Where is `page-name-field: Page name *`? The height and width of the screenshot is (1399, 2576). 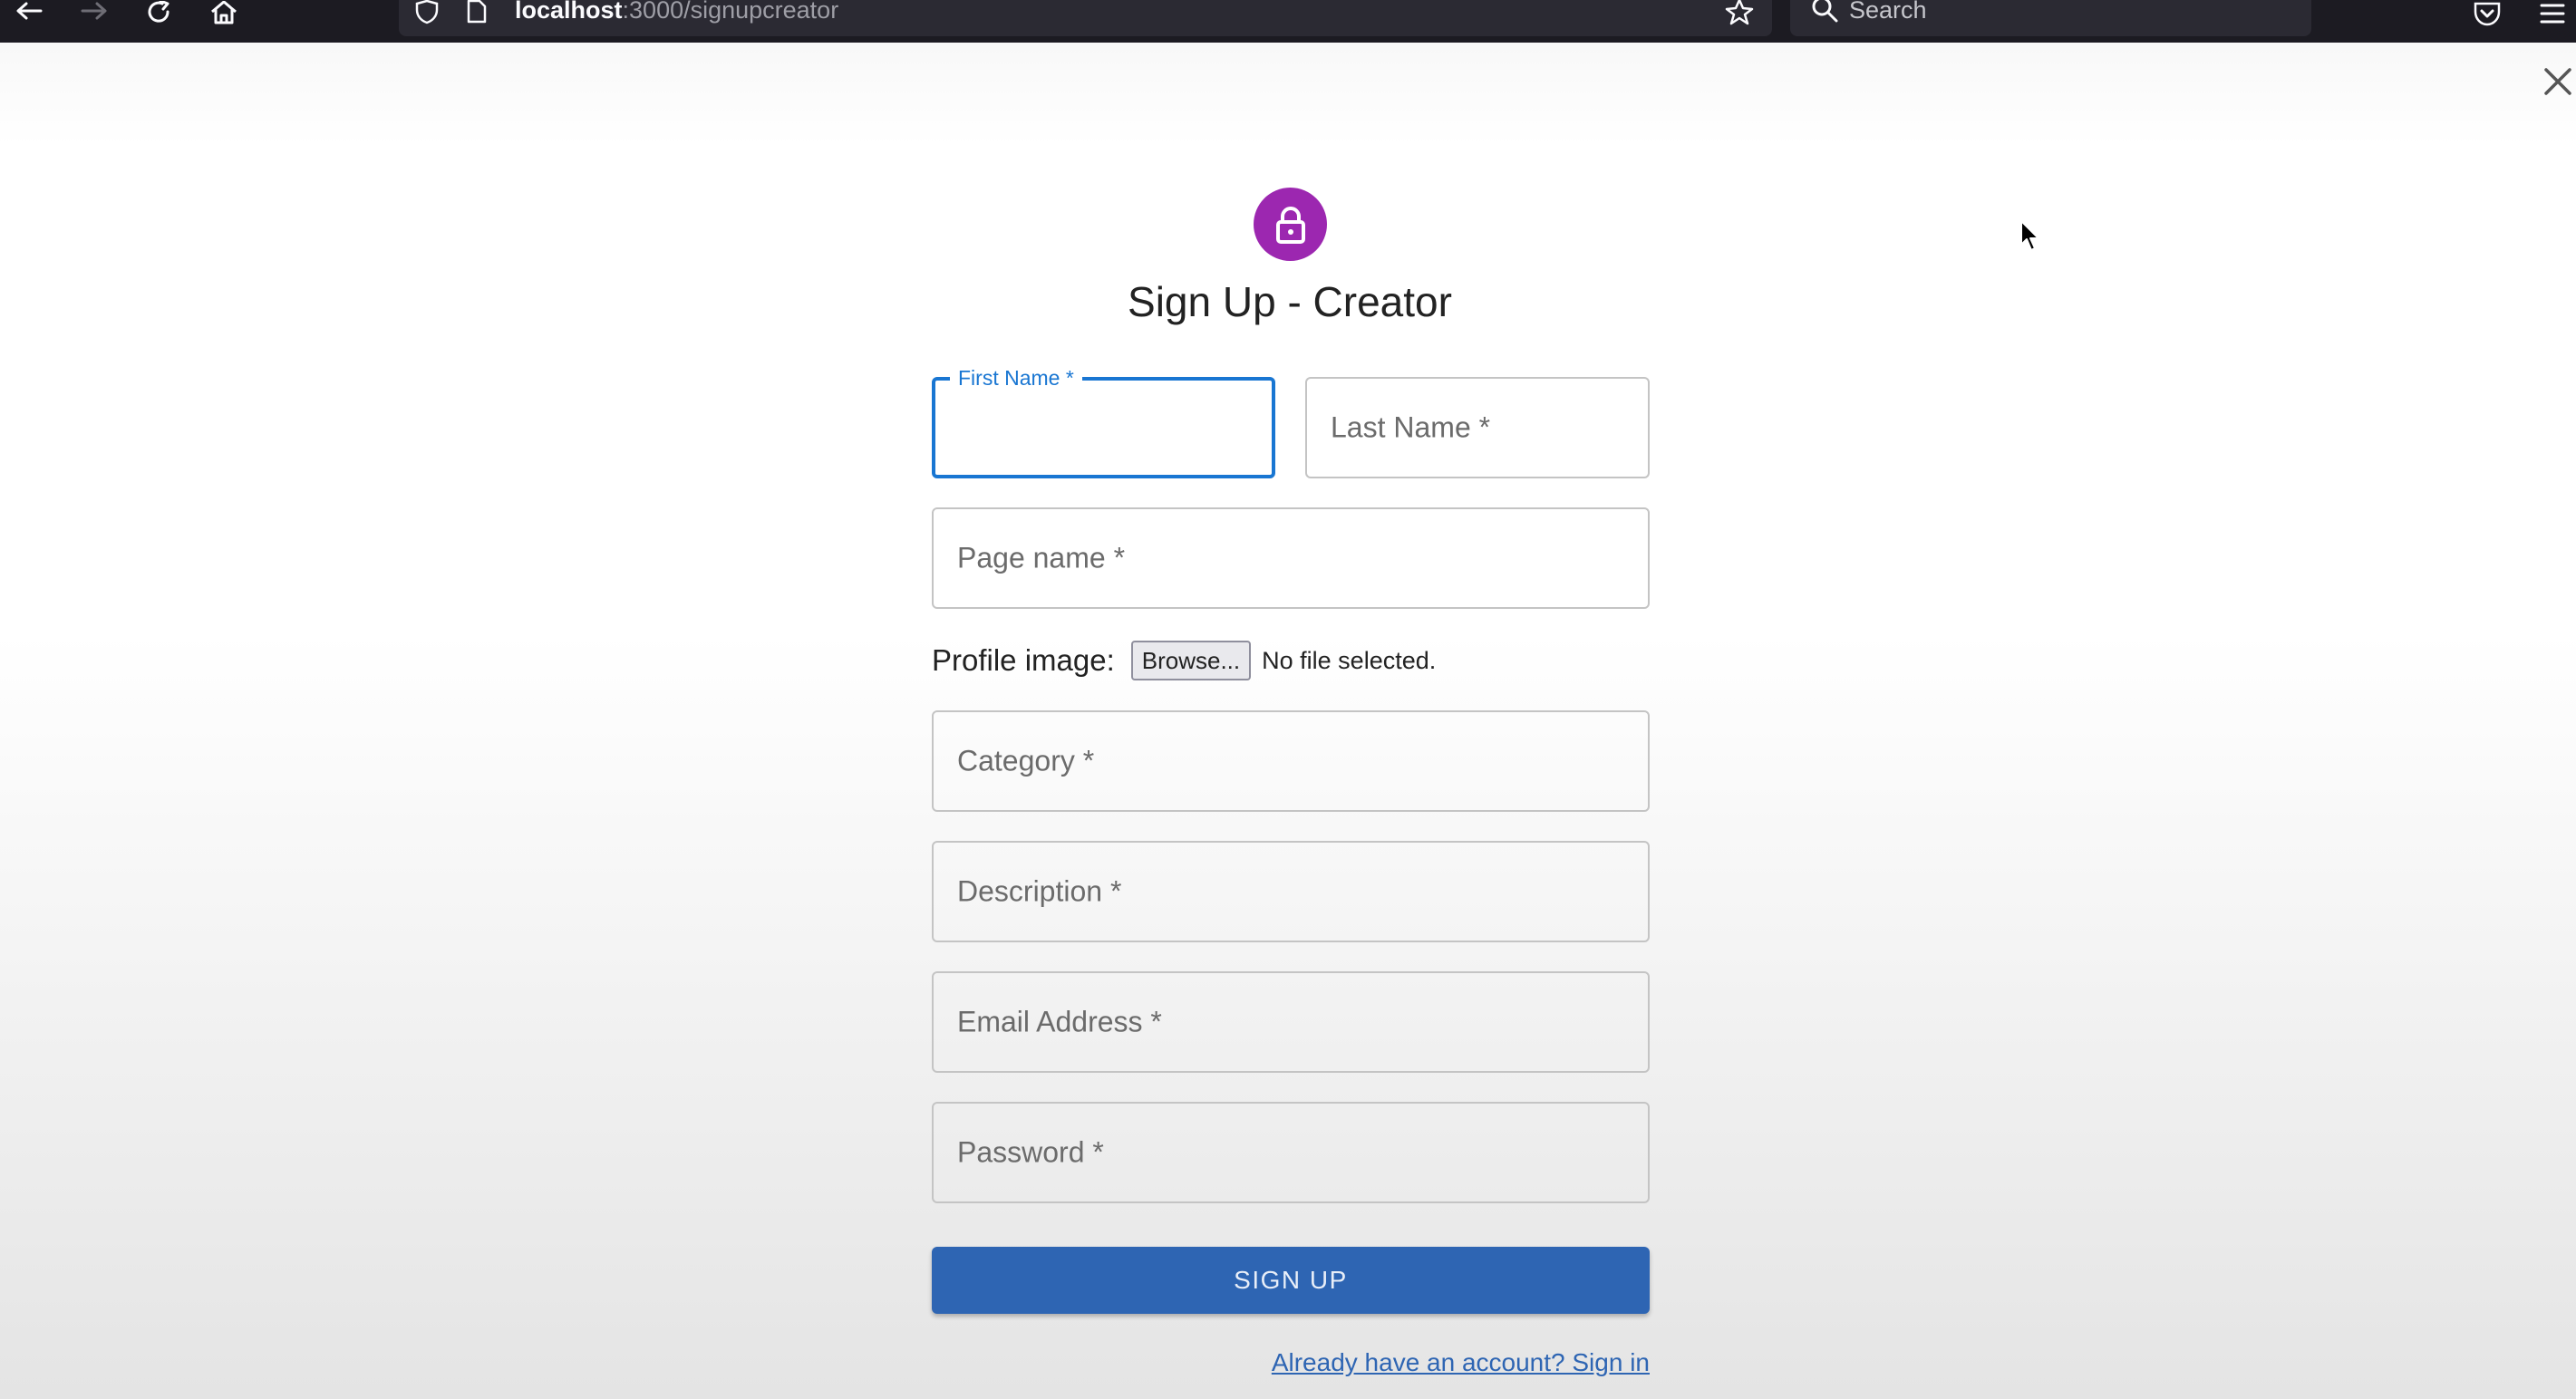
page-name-field: Page name * is located at coordinates (1291, 558).